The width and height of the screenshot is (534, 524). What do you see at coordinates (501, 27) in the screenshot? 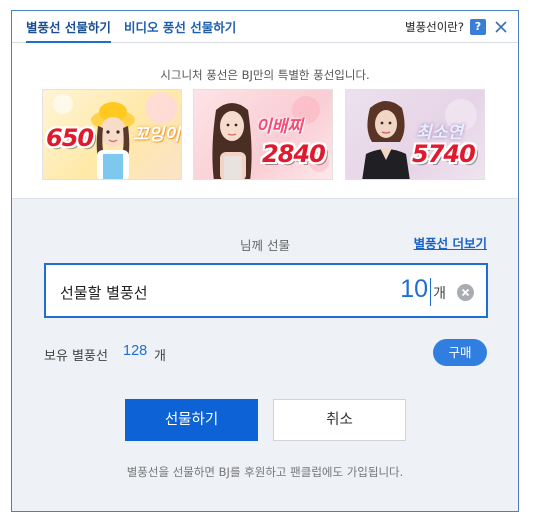
I see `close-icon` at bounding box center [501, 27].